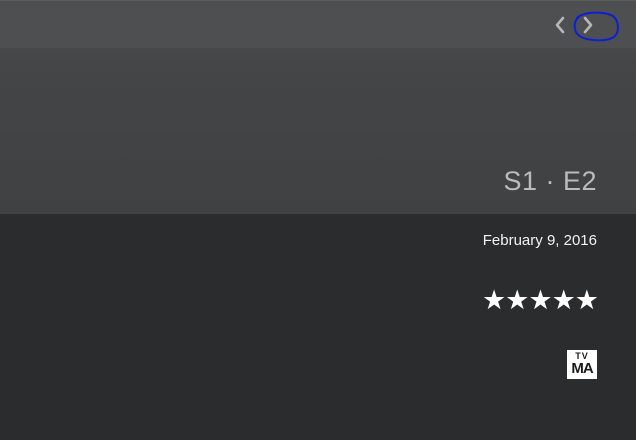 This screenshot has width=636, height=440. What do you see at coordinates (318, 24) in the screenshot?
I see `top-navigation-bar` at bounding box center [318, 24].